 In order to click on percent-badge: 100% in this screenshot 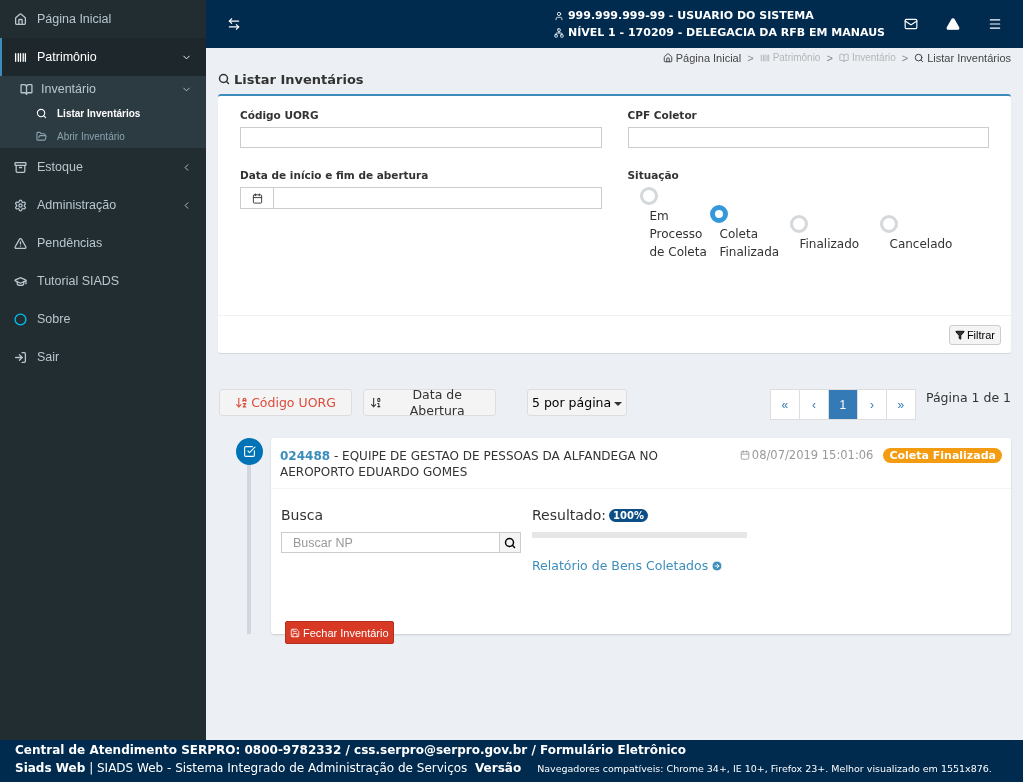, I will do `click(628, 515)`.